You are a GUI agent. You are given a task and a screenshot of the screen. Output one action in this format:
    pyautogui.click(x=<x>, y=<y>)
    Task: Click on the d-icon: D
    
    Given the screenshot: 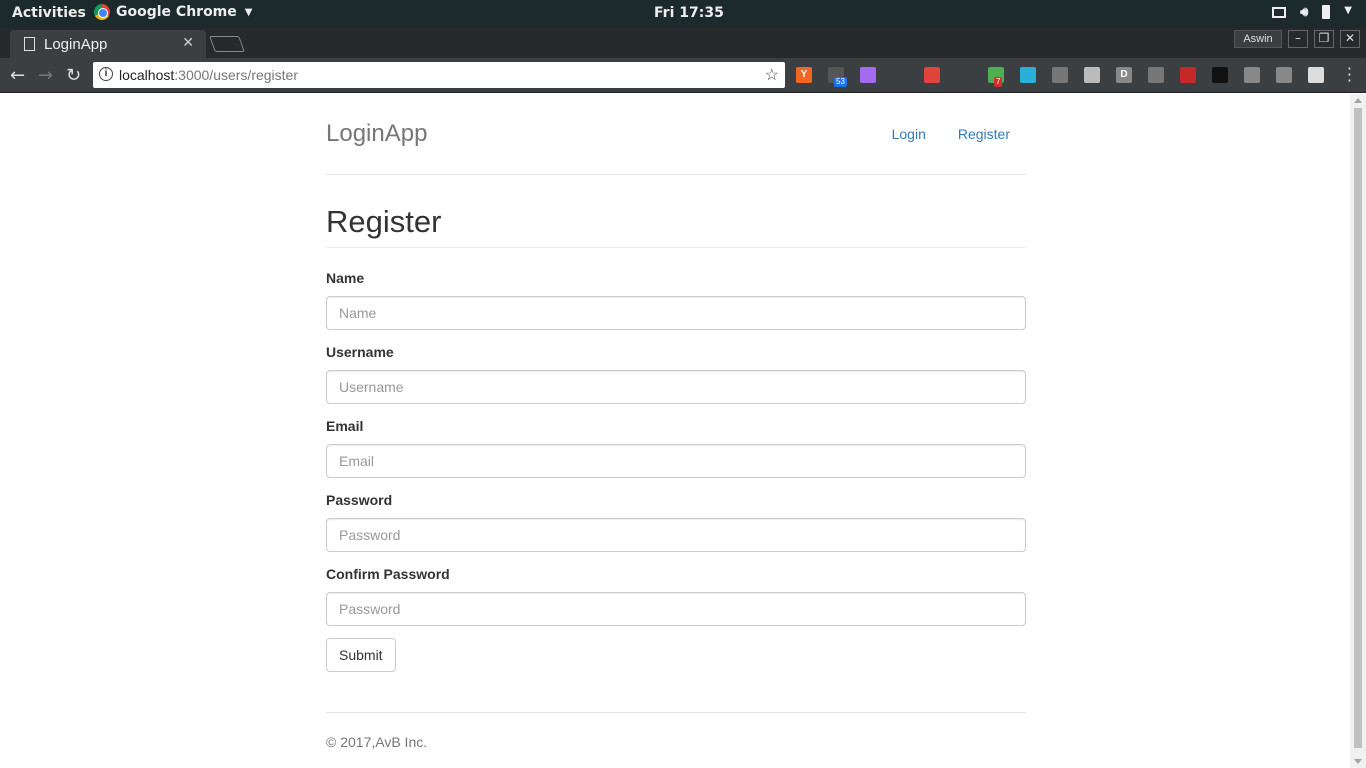 What is the action you would take?
    pyautogui.click(x=1124, y=75)
    